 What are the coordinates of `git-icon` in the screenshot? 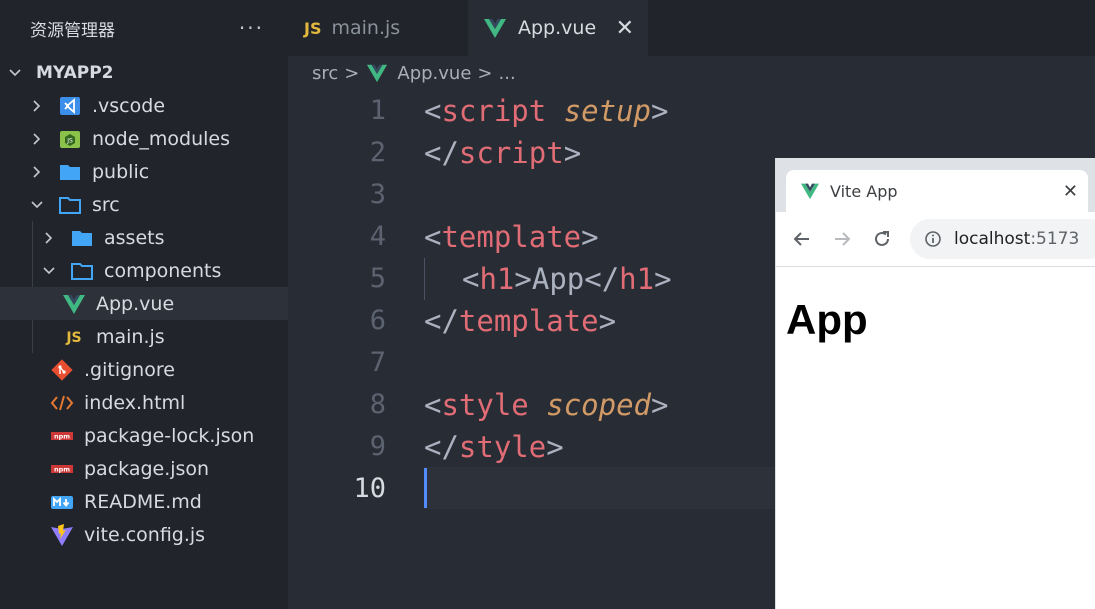 It's located at (62, 370).